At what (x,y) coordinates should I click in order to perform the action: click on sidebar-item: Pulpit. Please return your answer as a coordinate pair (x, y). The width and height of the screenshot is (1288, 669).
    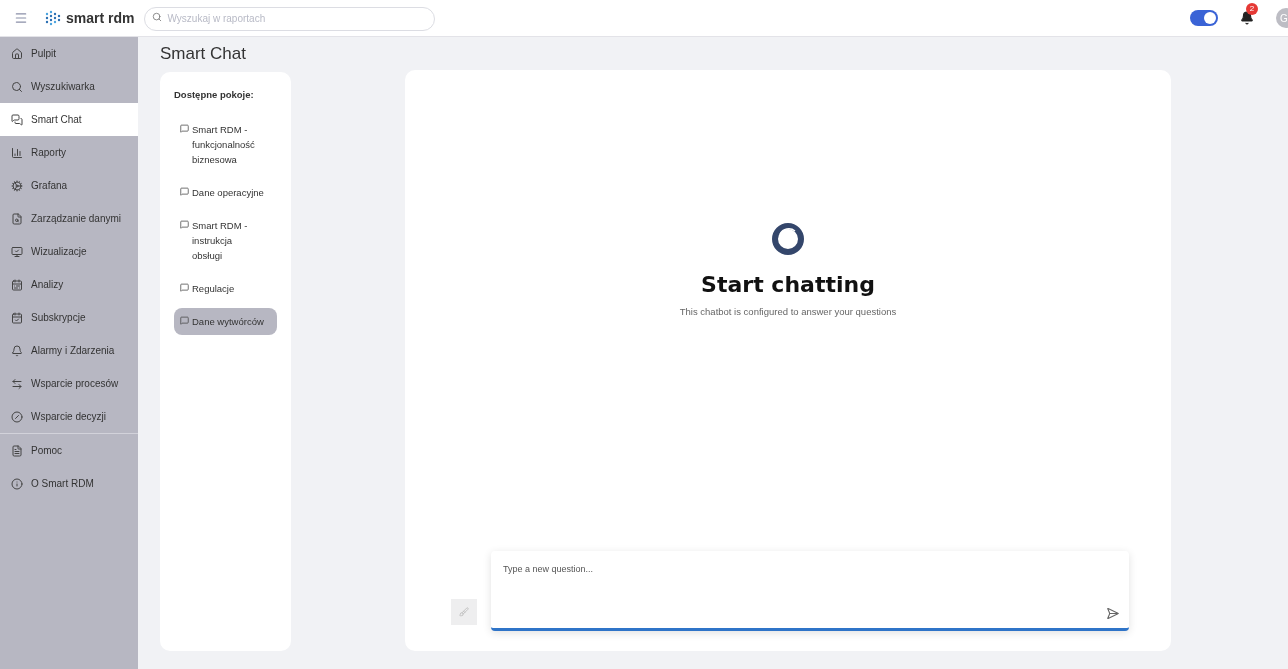
    Looking at the image, I should click on (69, 53).